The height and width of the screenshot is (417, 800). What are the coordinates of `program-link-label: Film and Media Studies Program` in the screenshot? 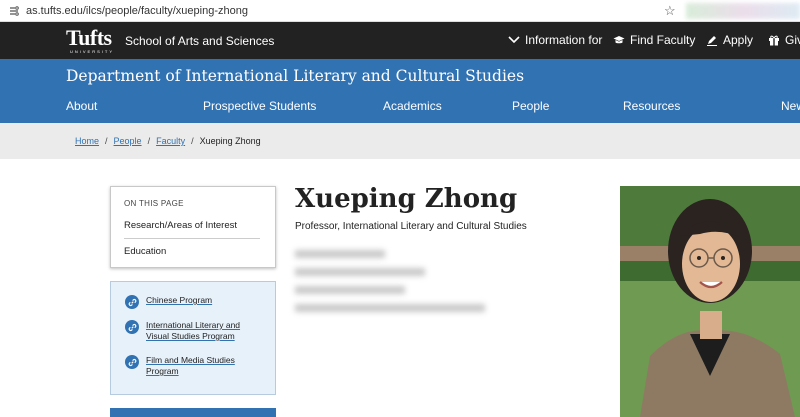 It's located at (190, 365).